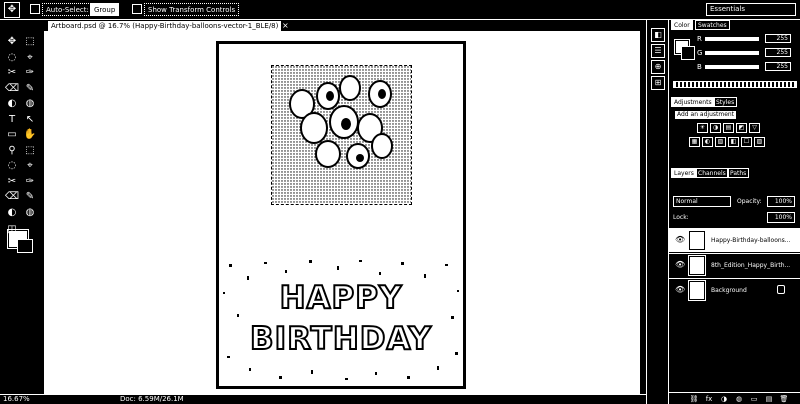 This screenshot has height=404, width=800. I want to click on history-icon: ◧, so click(658, 35).